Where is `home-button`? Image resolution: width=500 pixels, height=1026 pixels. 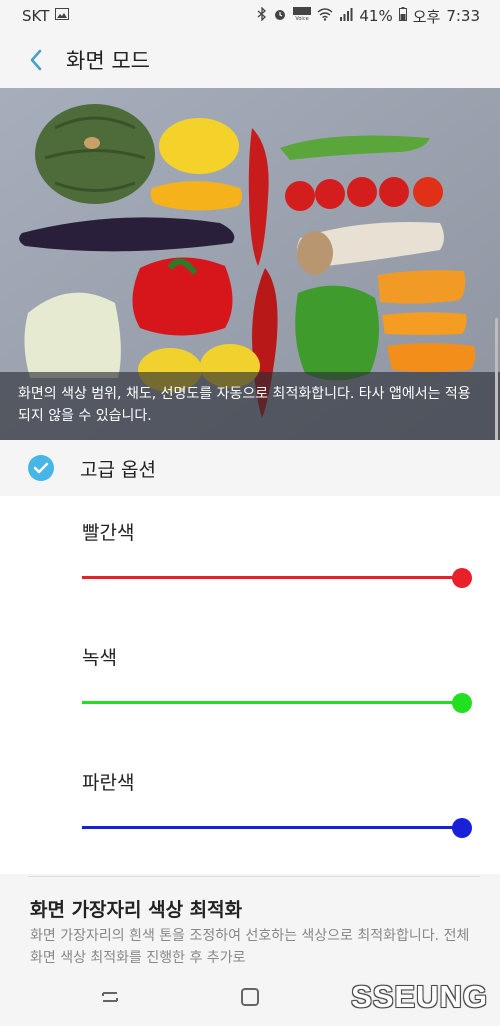
home-button is located at coordinates (250, 997).